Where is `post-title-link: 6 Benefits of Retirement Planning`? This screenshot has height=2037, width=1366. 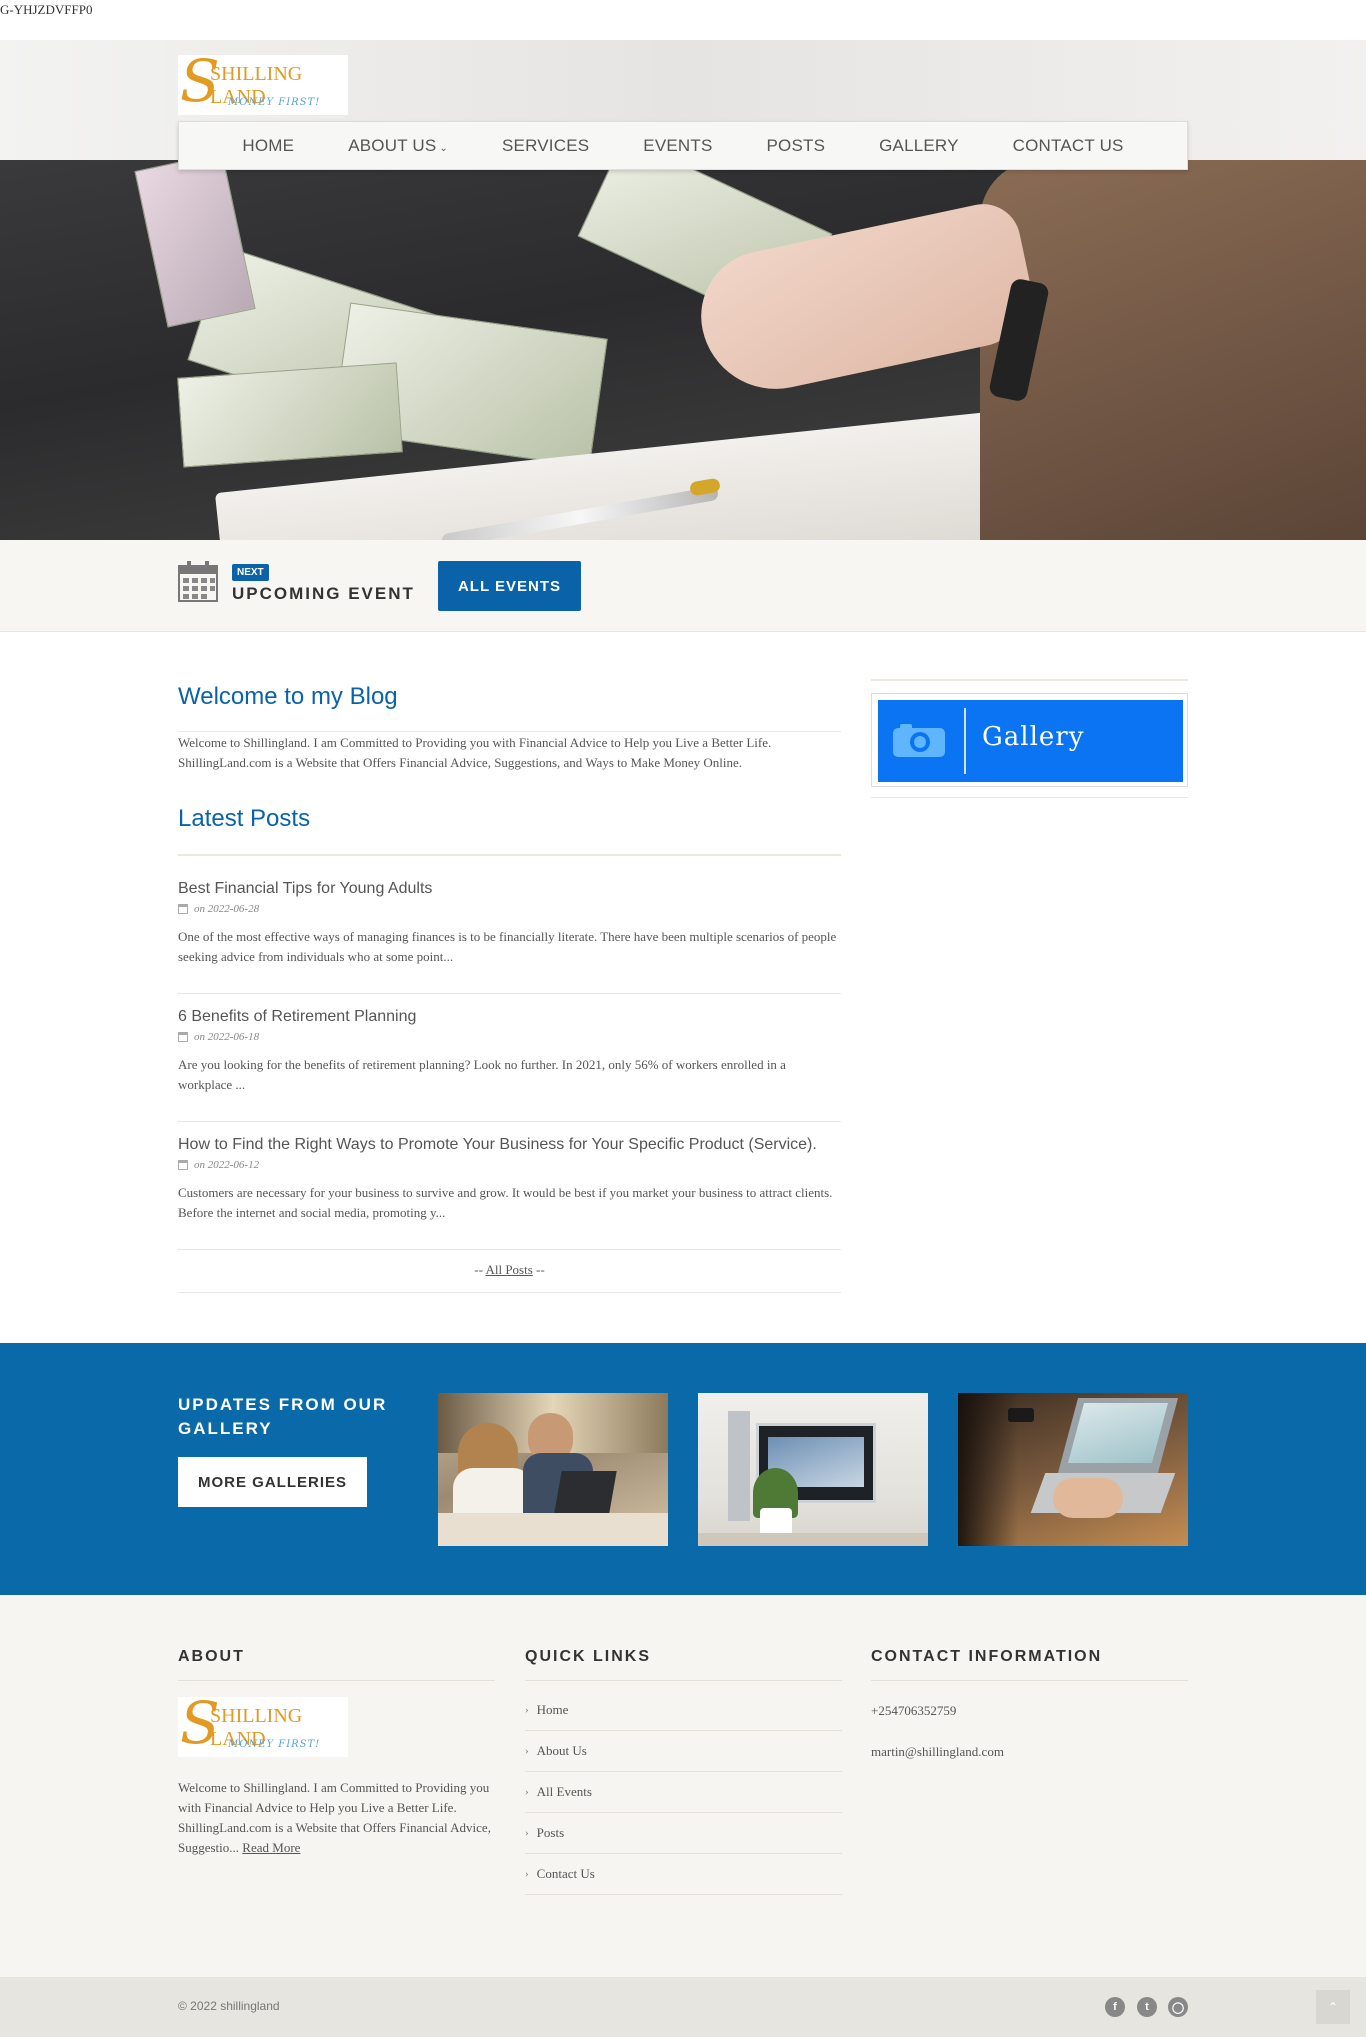 post-title-link: 6 Benefits of Retirement Planning is located at coordinates (297, 1016).